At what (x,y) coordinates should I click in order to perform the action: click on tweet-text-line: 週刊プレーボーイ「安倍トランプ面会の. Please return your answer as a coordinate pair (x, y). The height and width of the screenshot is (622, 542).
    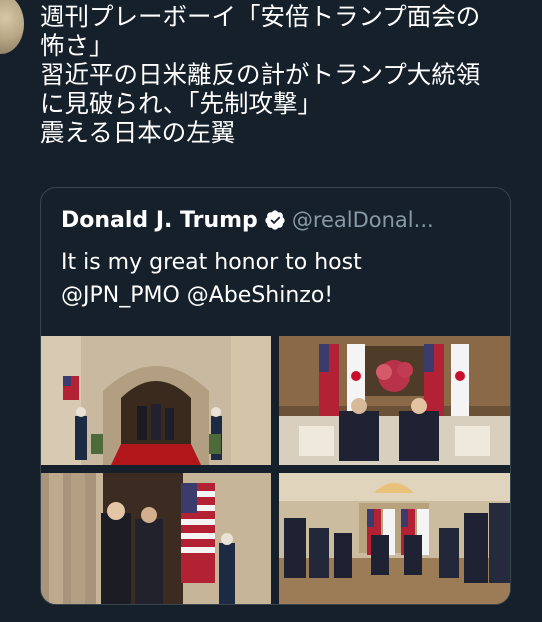
    Looking at the image, I should click on (260, 16).